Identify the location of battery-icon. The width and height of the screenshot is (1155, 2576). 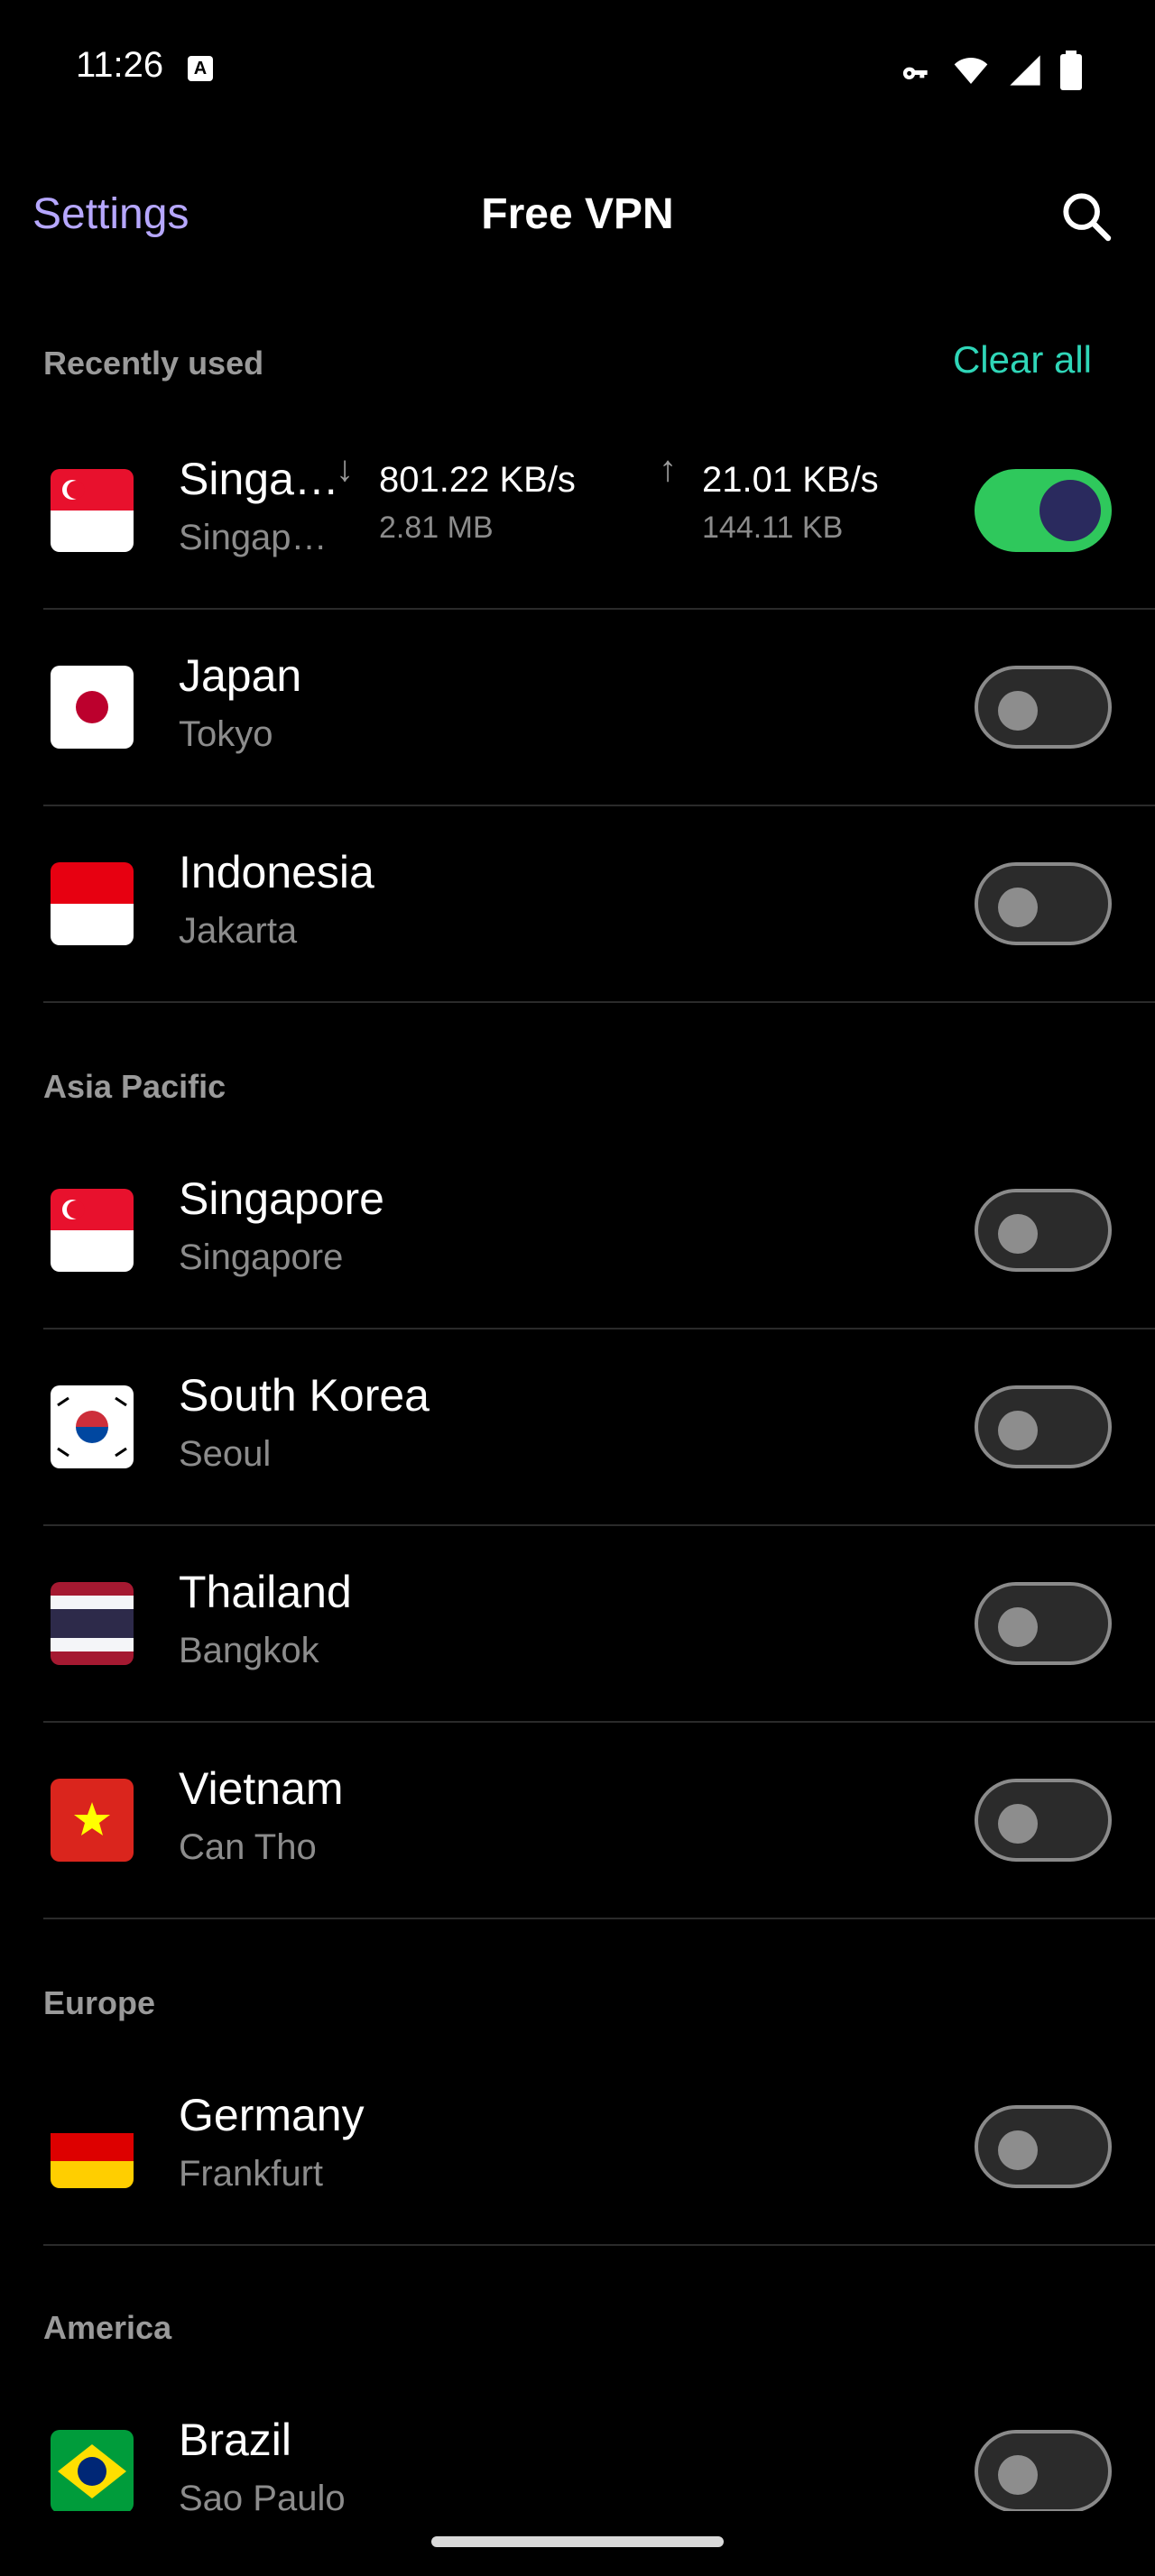
(1071, 70).